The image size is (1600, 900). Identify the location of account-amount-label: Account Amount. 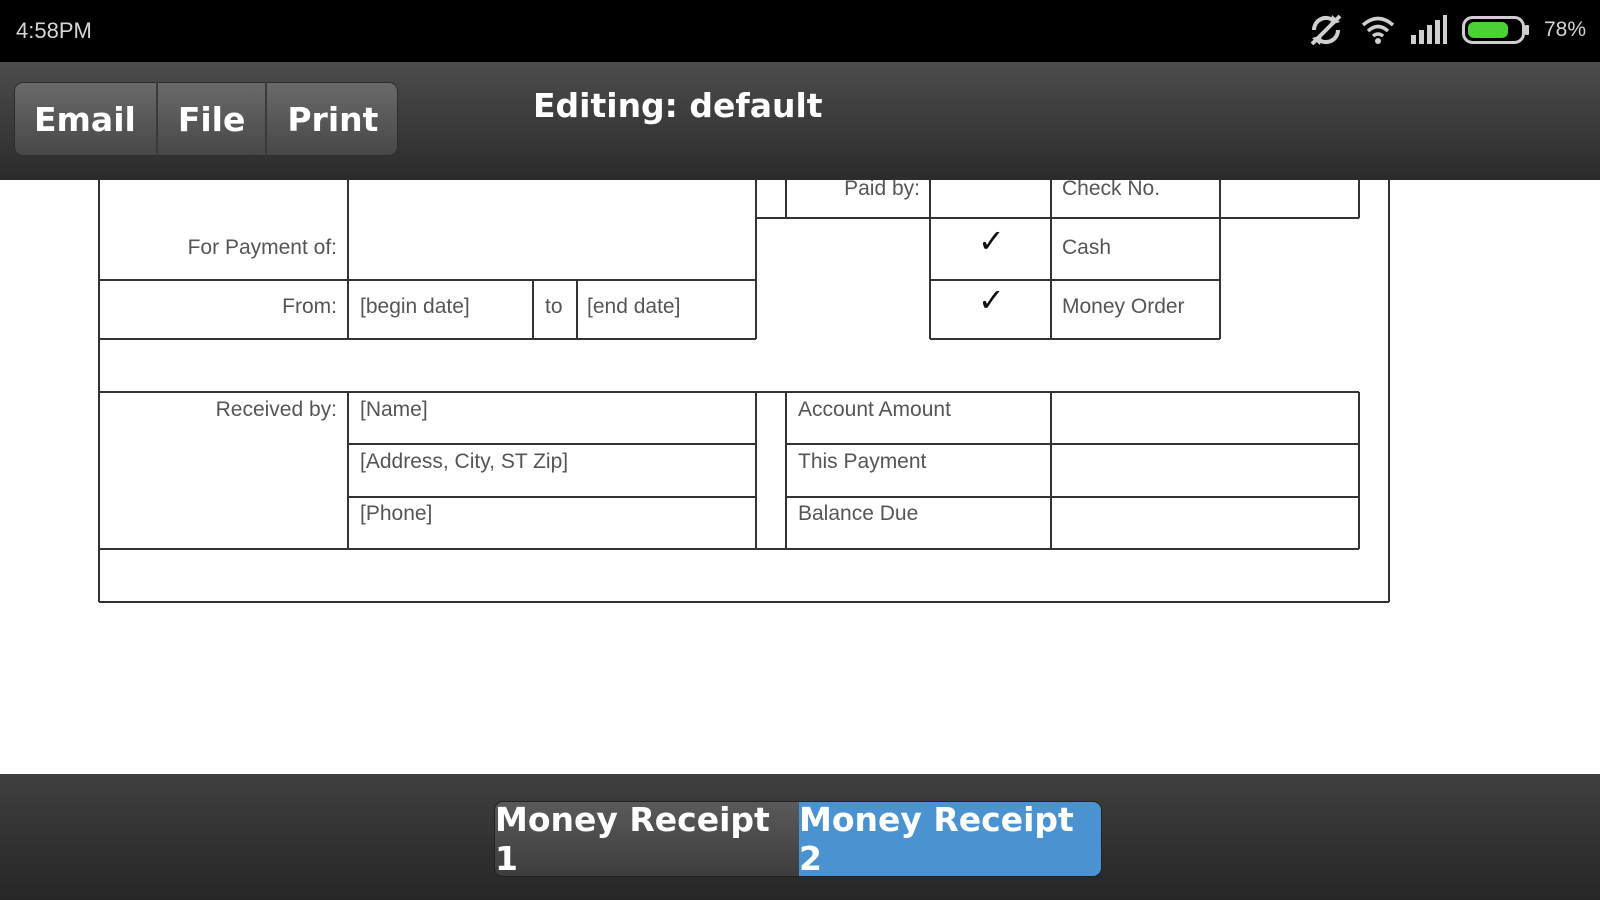
(874, 409).